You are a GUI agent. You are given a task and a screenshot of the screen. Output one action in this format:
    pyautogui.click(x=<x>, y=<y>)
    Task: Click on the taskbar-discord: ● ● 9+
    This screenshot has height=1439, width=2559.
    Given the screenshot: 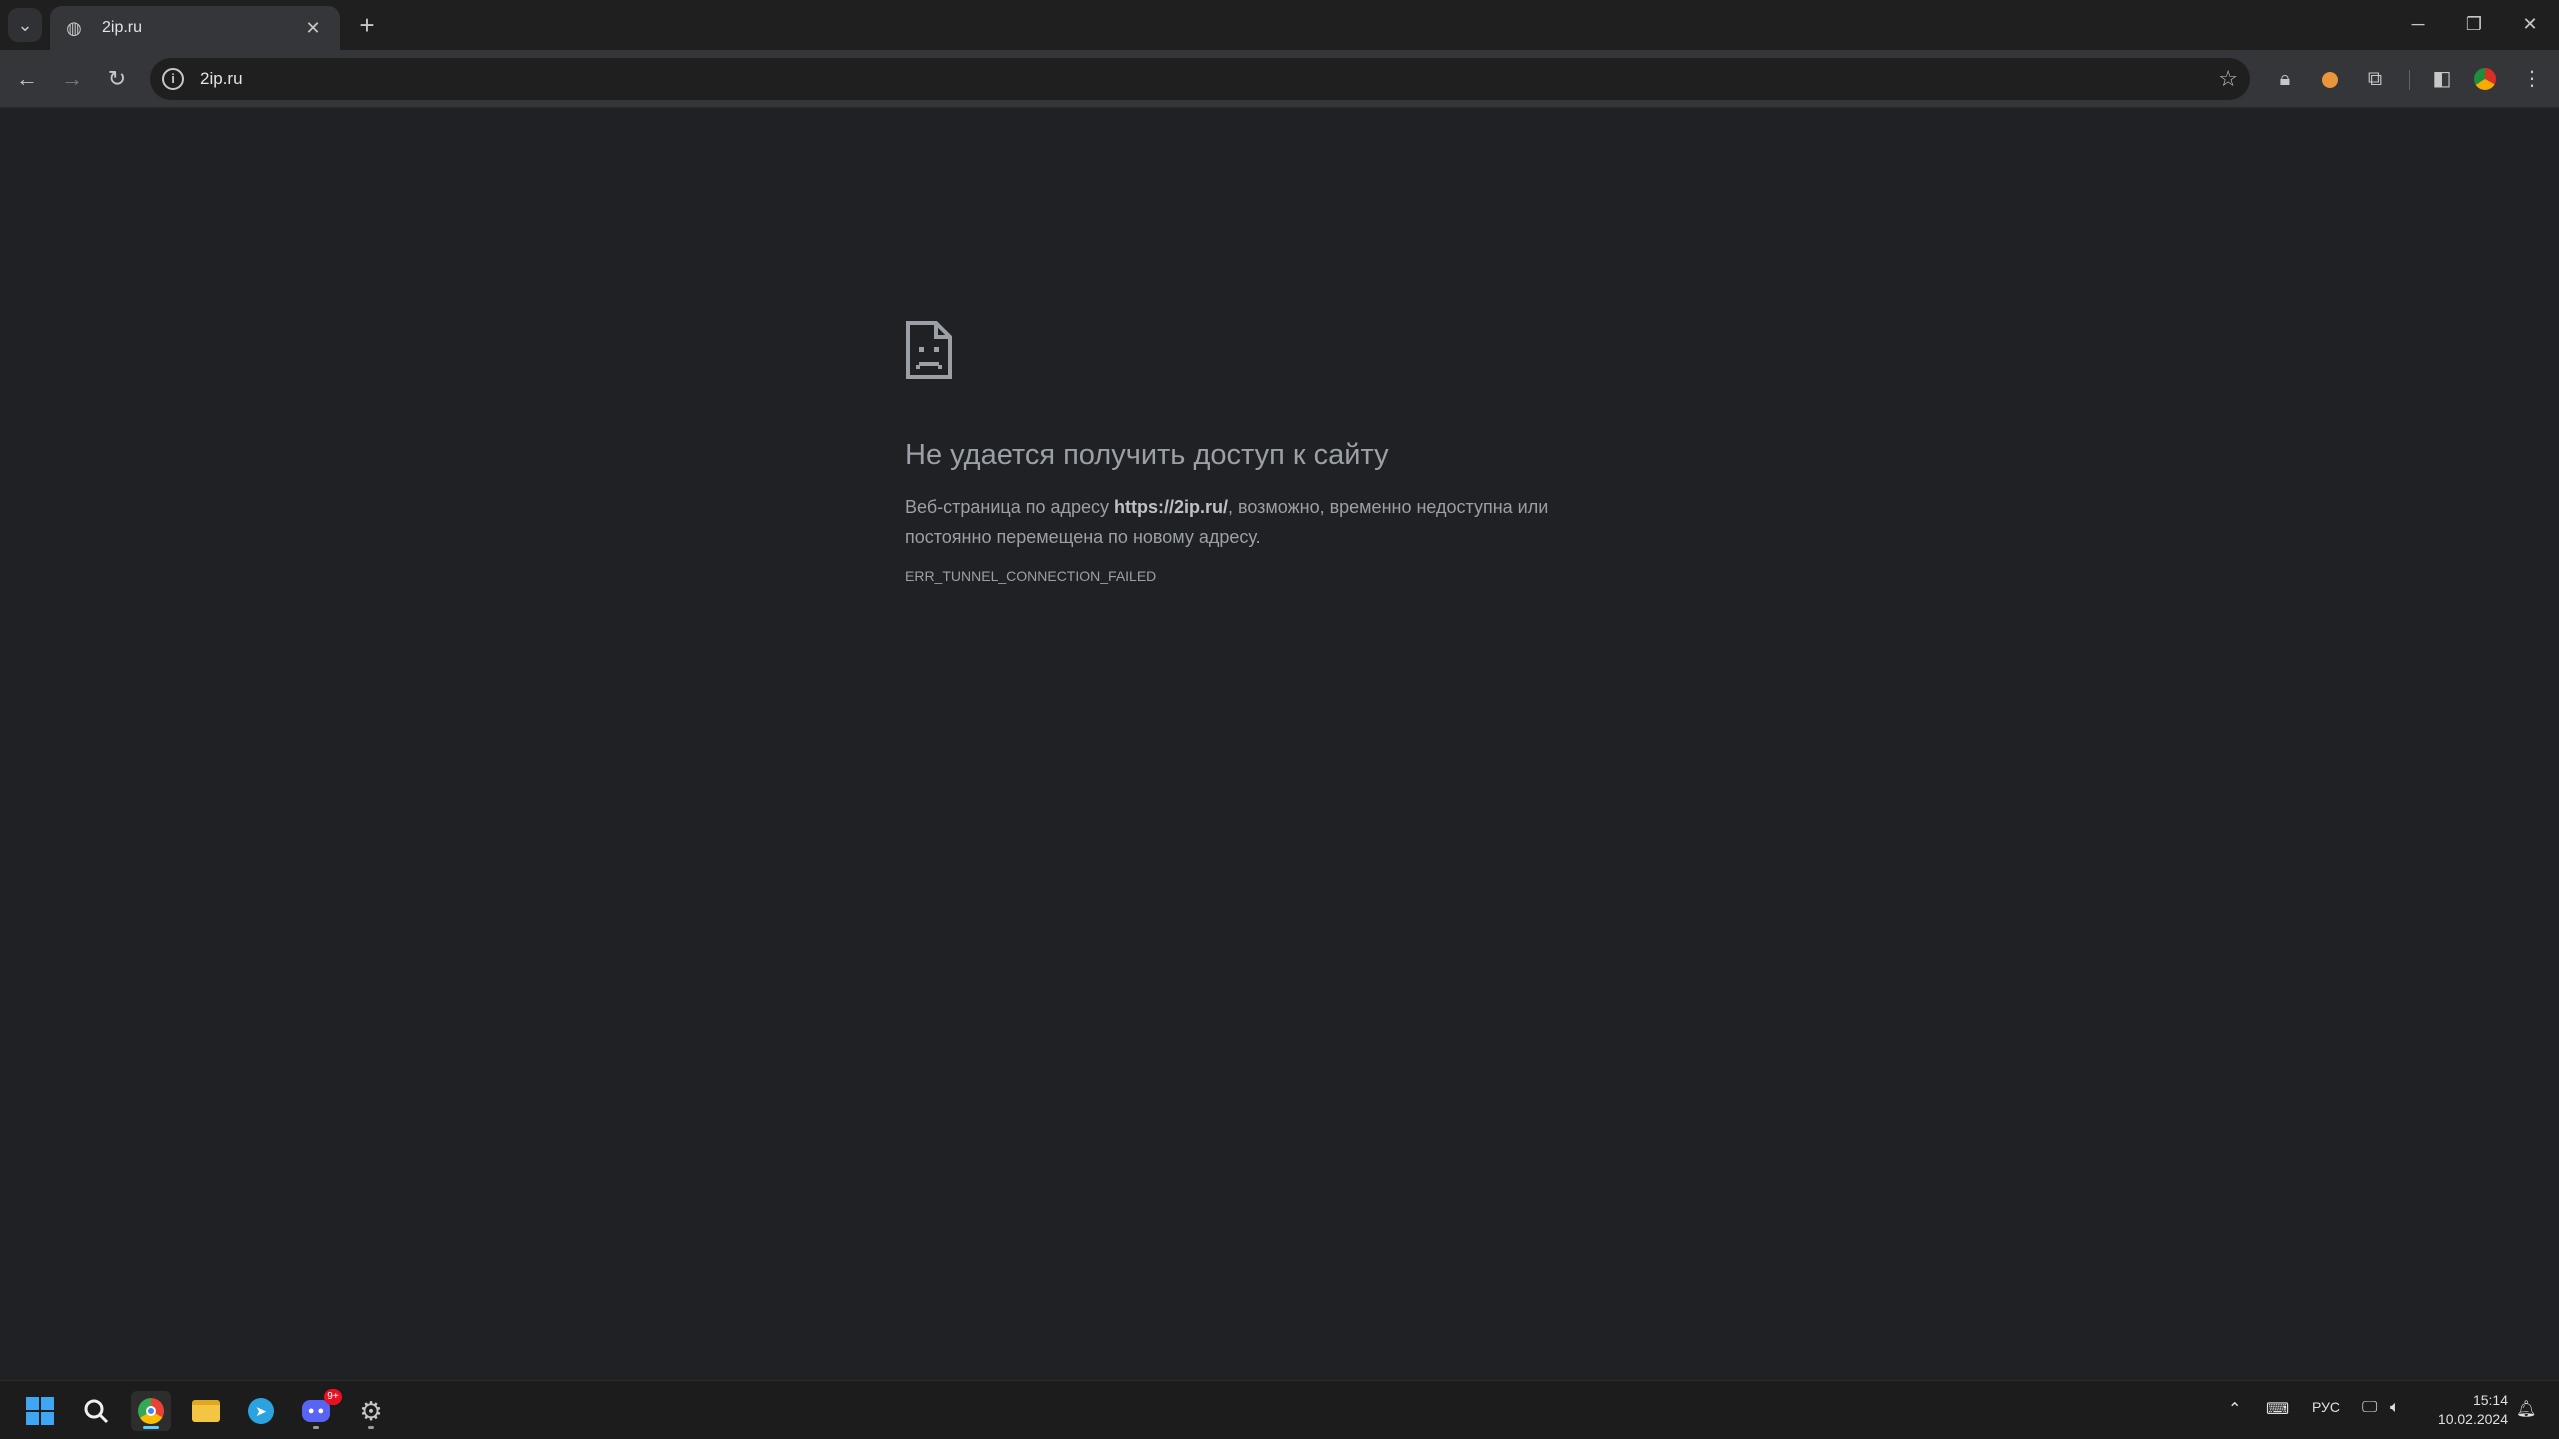 What is the action you would take?
    pyautogui.click(x=319, y=1410)
    